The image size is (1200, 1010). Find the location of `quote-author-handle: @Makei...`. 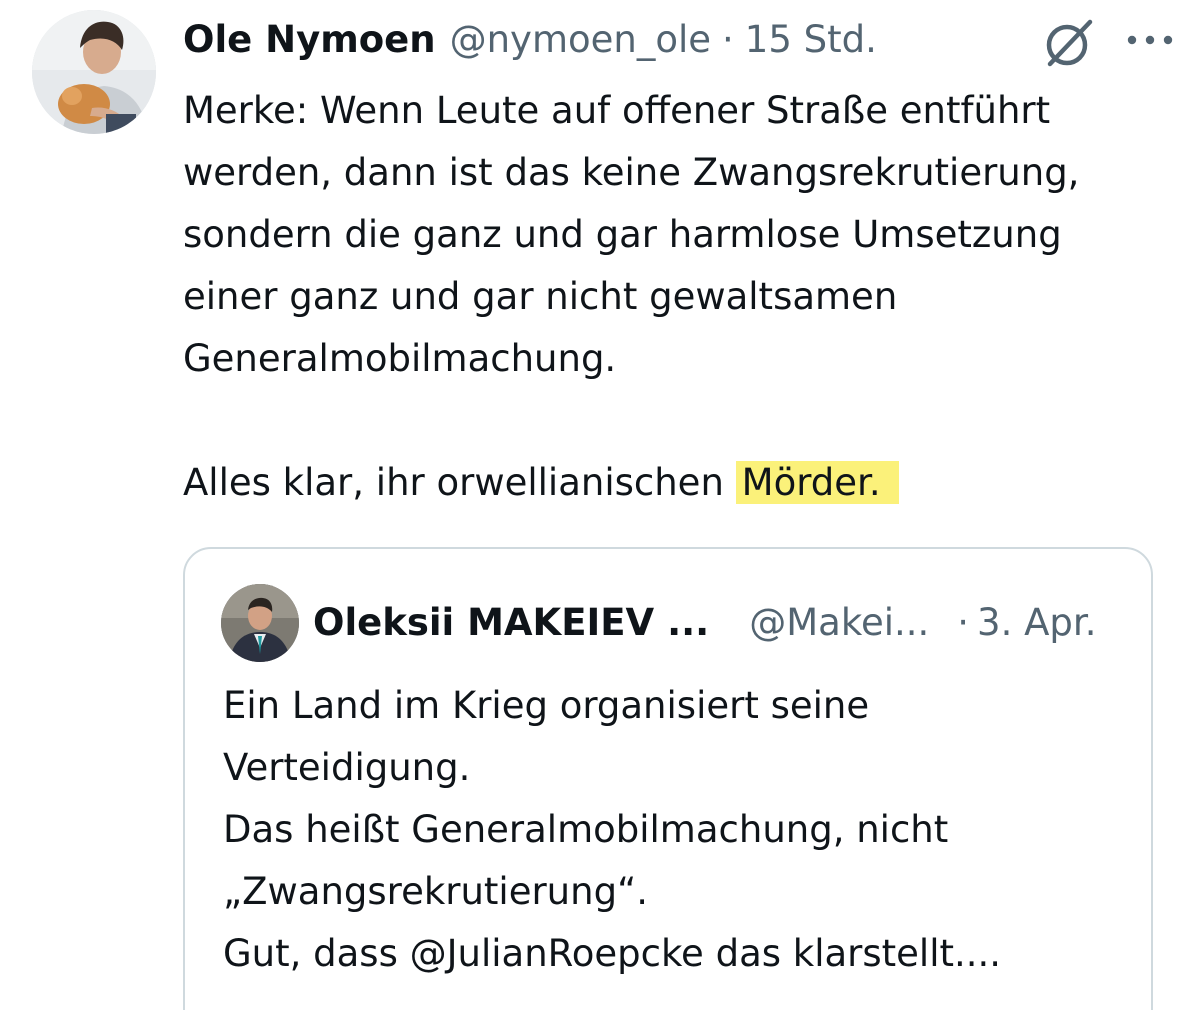

quote-author-handle: @Makei... is located at coordinates (839, 623).